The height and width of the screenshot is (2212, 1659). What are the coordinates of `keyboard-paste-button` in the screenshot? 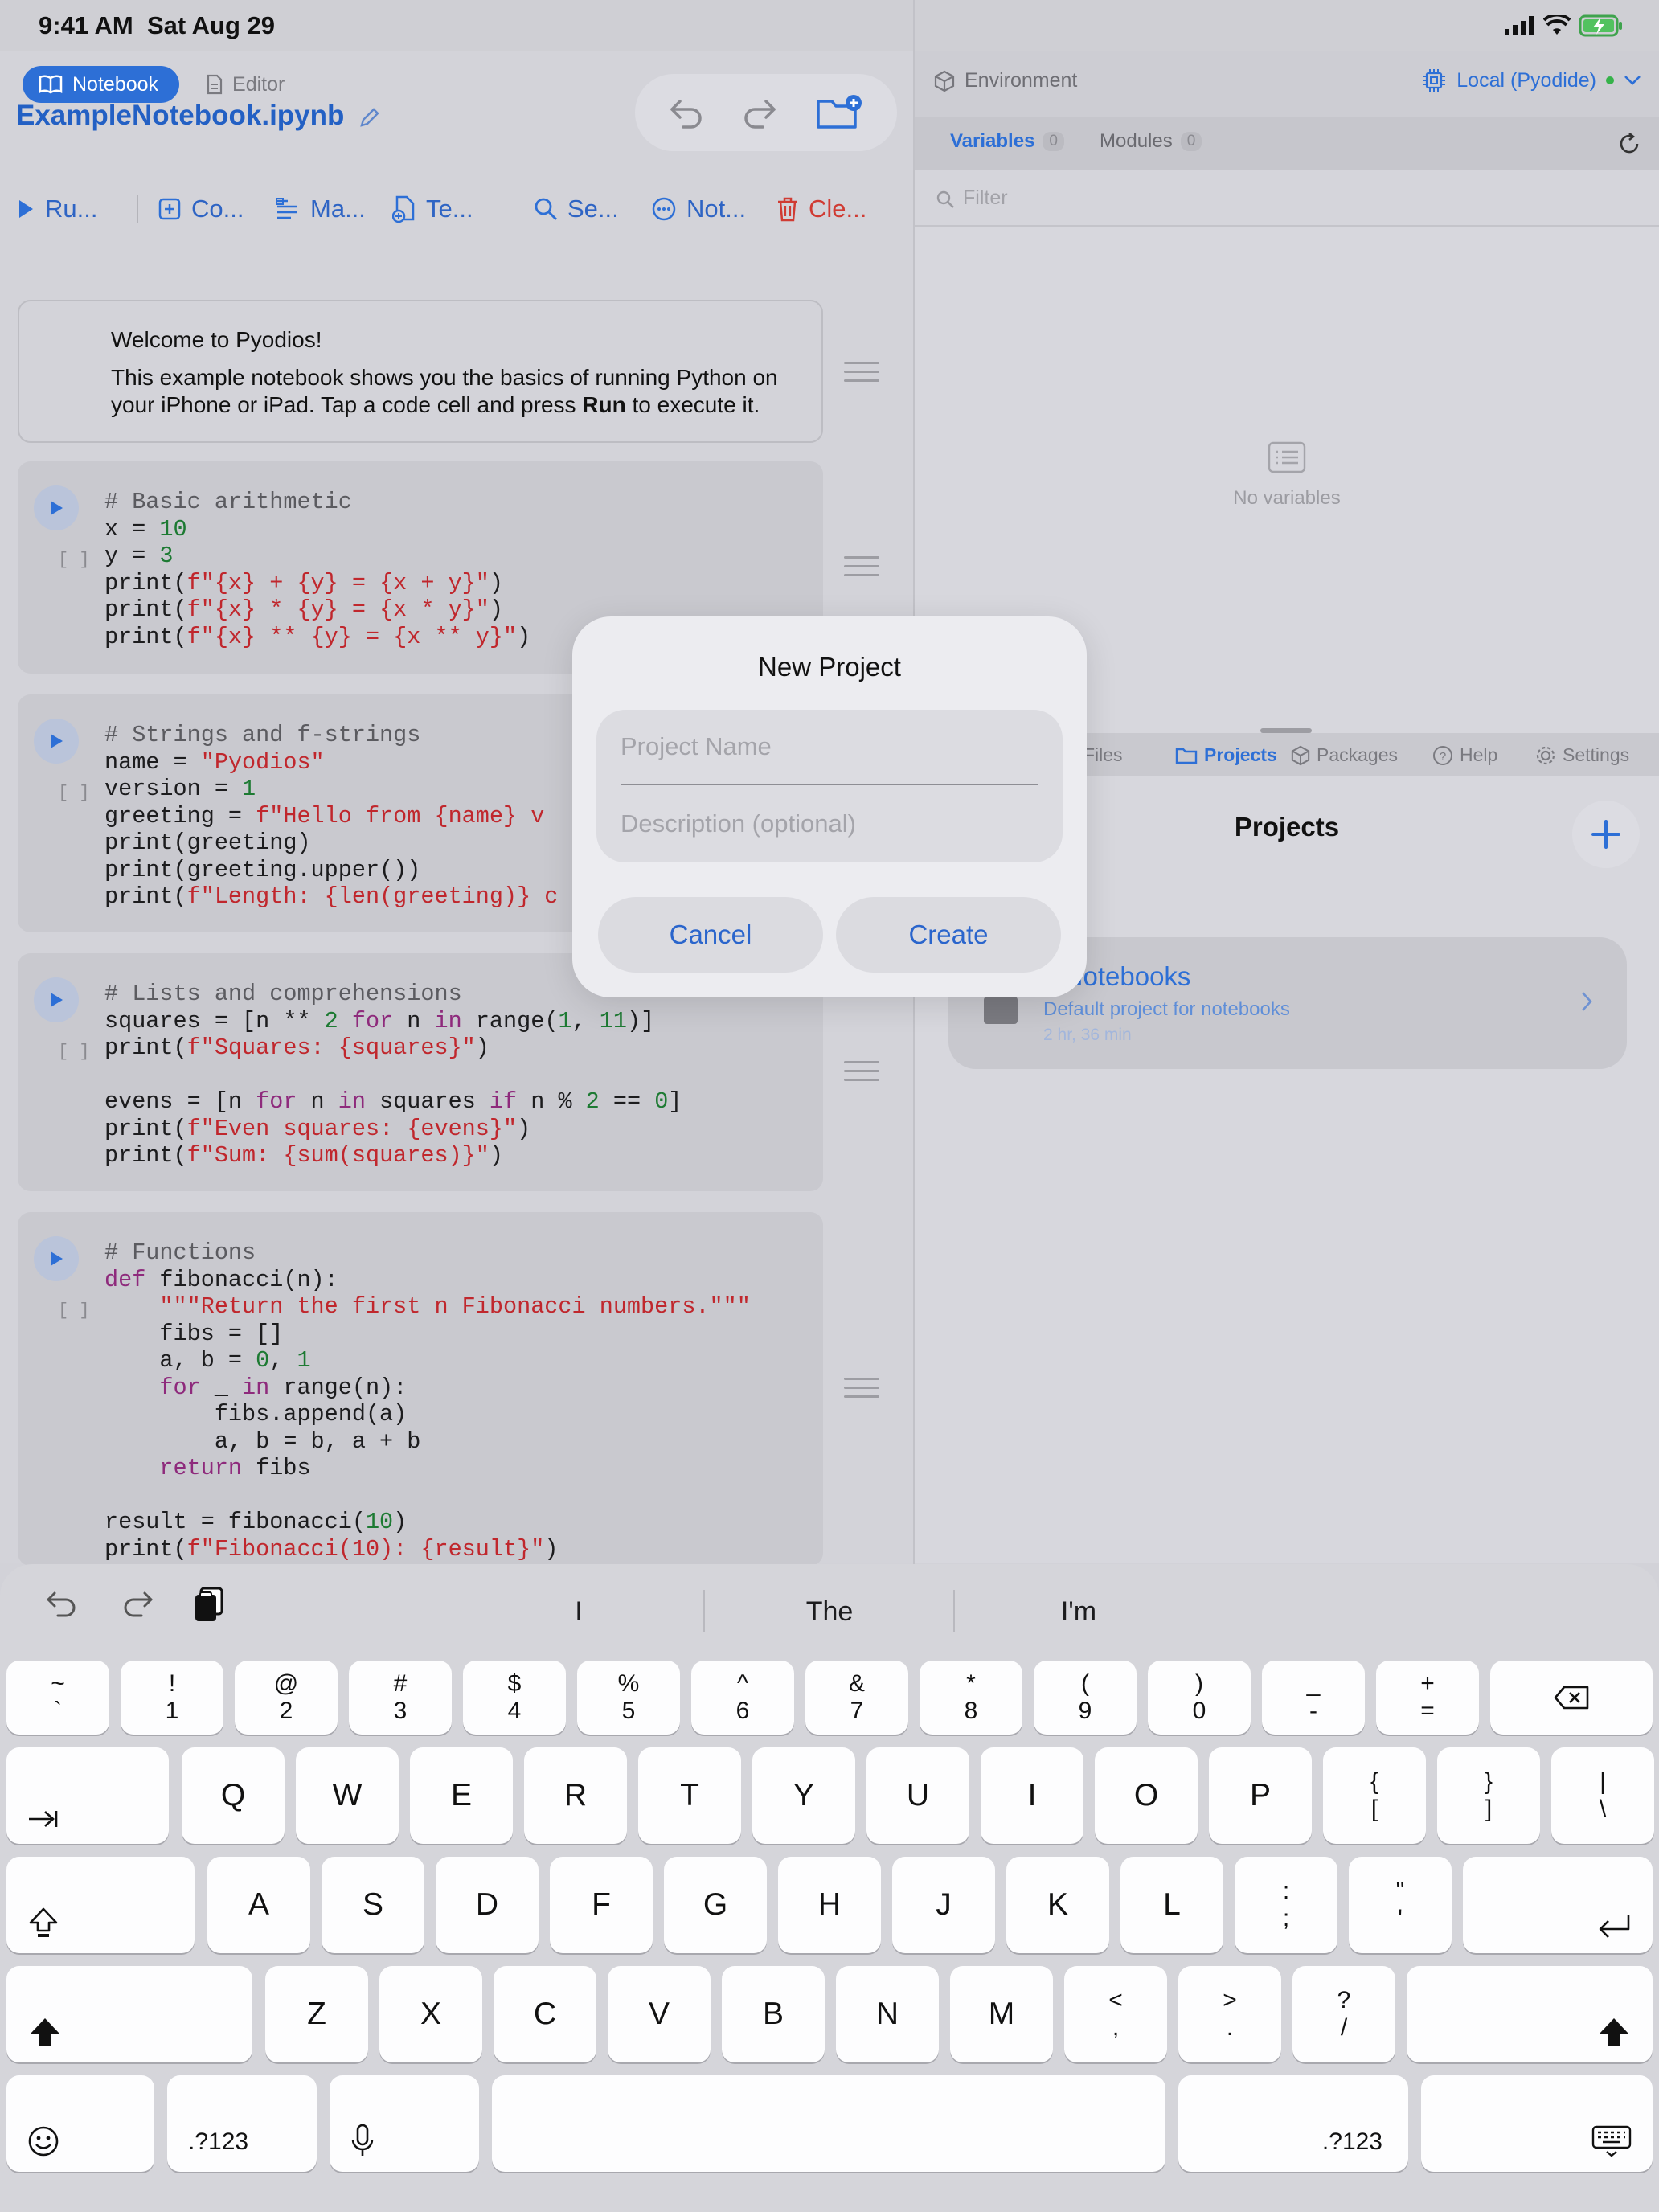 It's located at (209, 1605).